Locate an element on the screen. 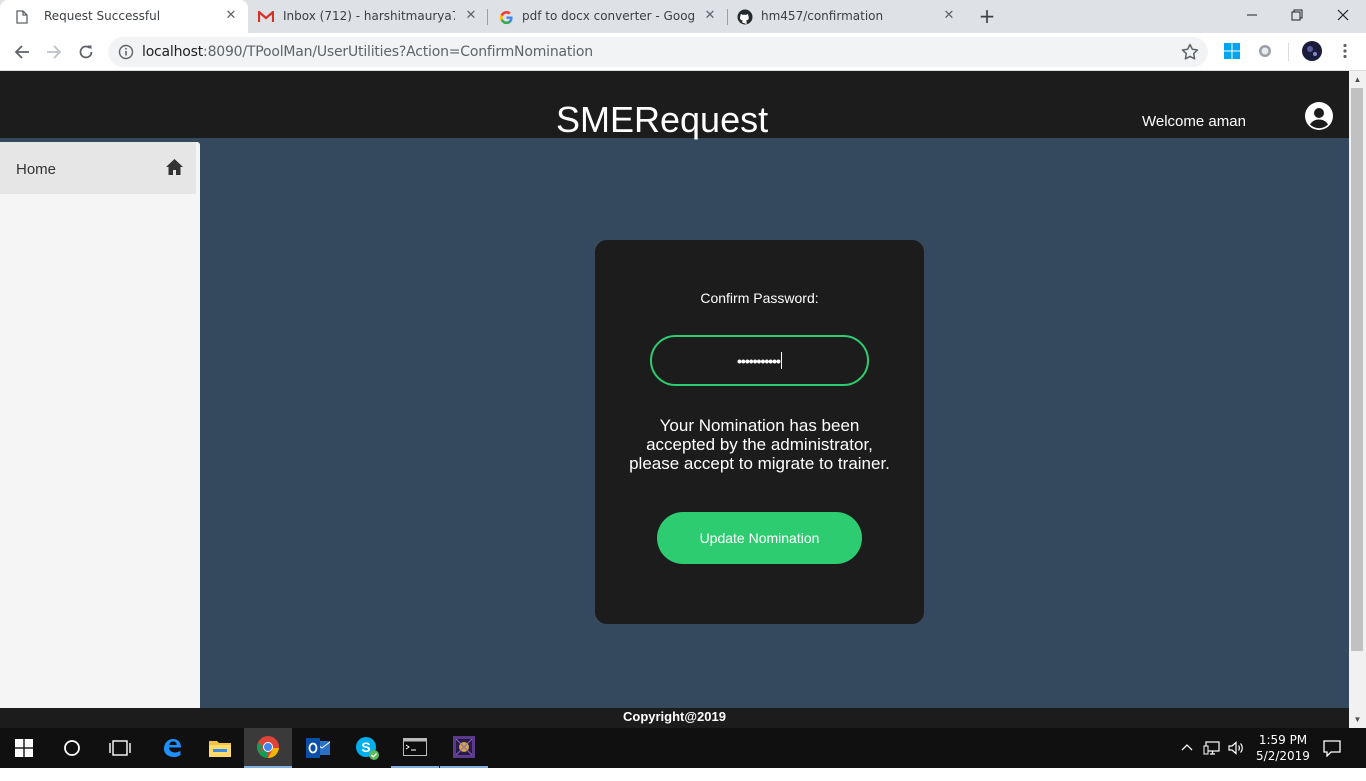 The image size is (1366, 781). volume-icon is located at coordinates (1237, 760).